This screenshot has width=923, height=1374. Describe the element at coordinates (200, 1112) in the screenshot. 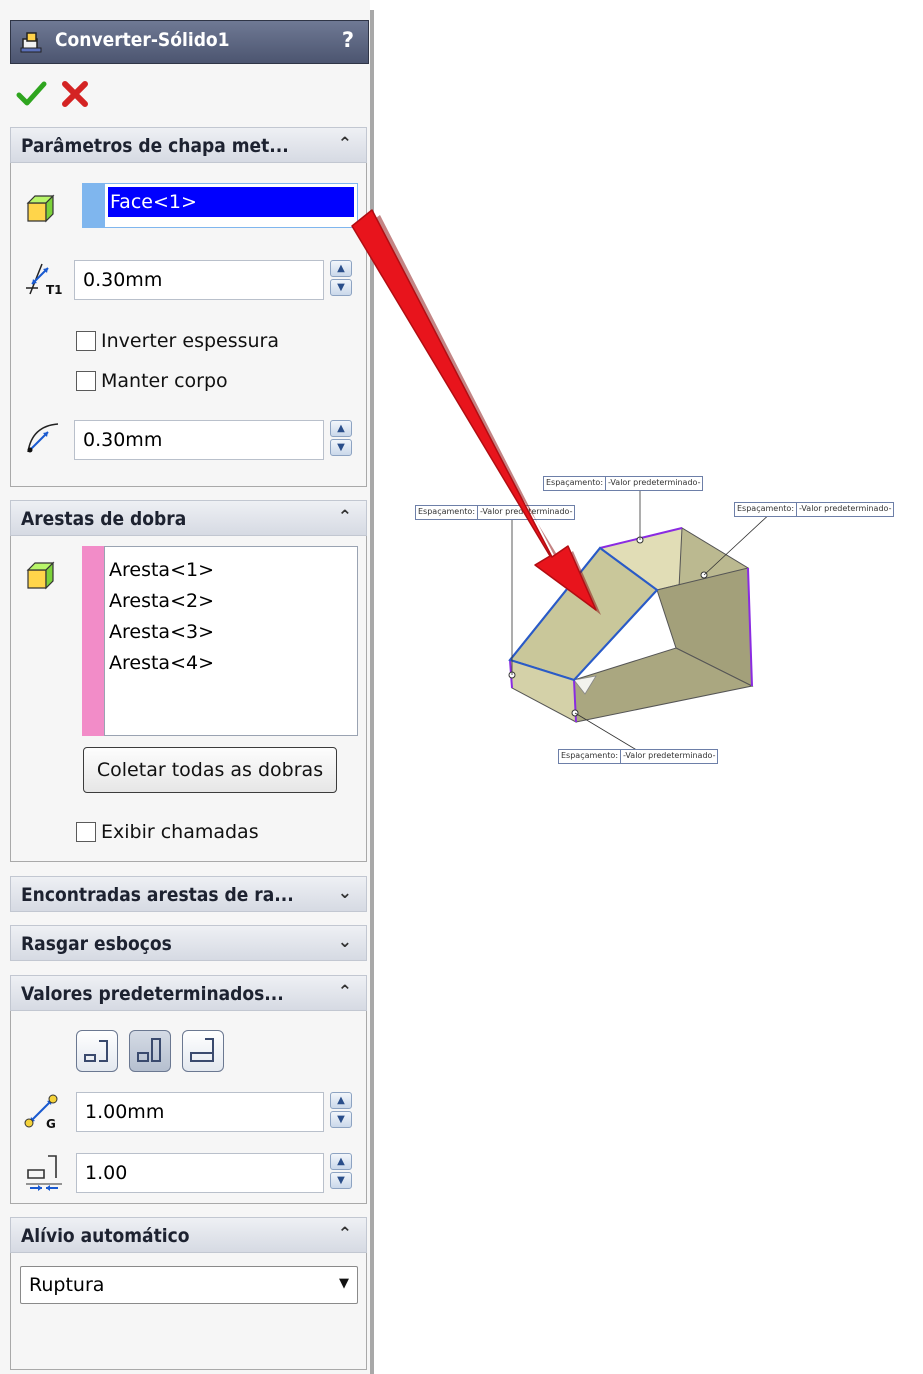

I see `gap-input: 1.00mm` at that location.